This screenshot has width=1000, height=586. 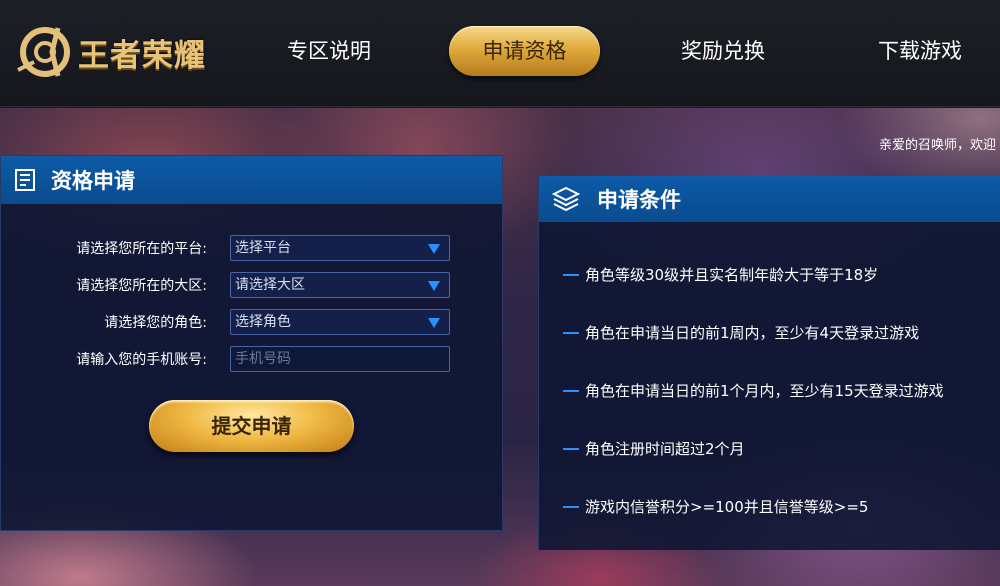 What do you see at coordinates (340, 322) in the screenshot?
I see `role-select: 选择角色` at bounding box center [340, 322].